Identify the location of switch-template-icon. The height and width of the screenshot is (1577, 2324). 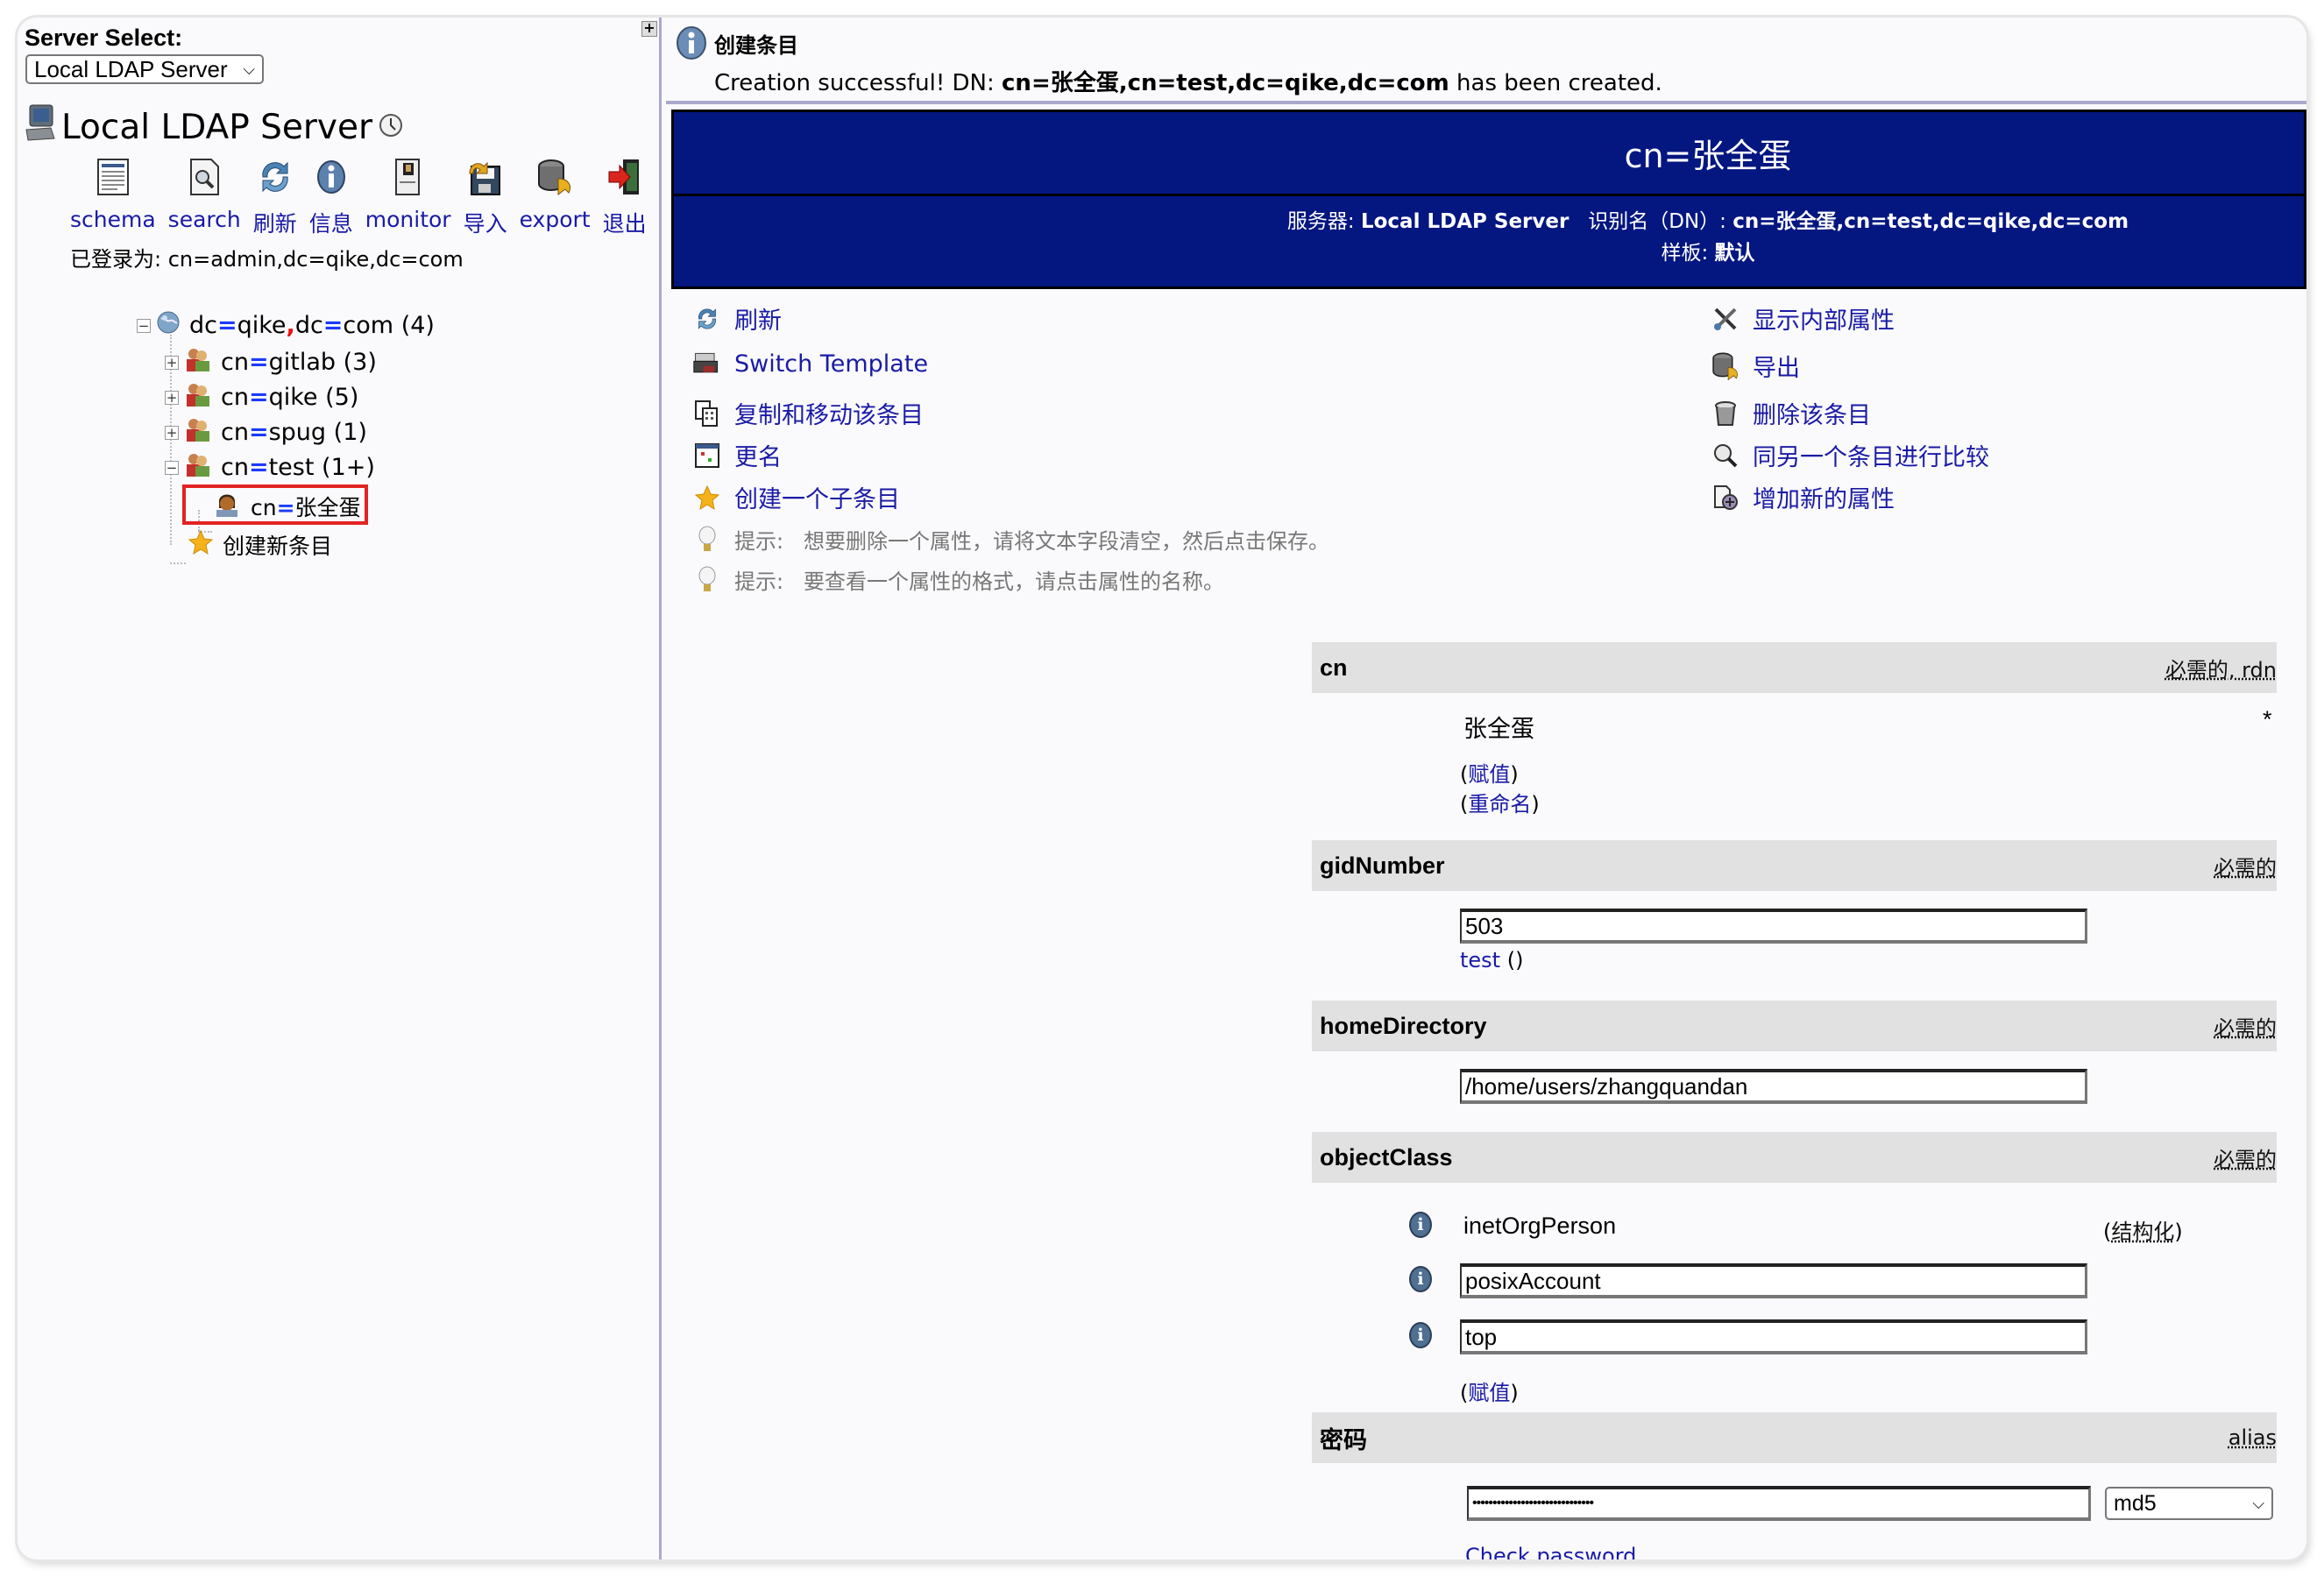
(707, 363).